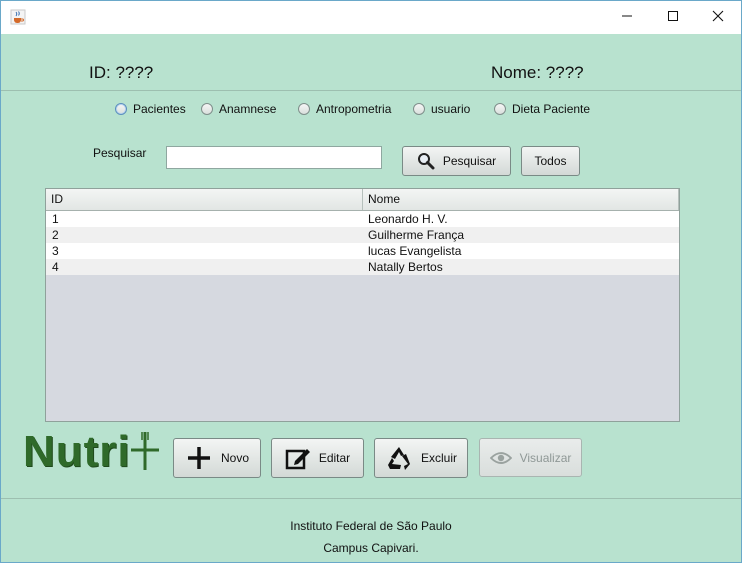  Describe the element at coordinates (120, 153) in the screenshot. I see `search-label: Pesquisar` at that location.